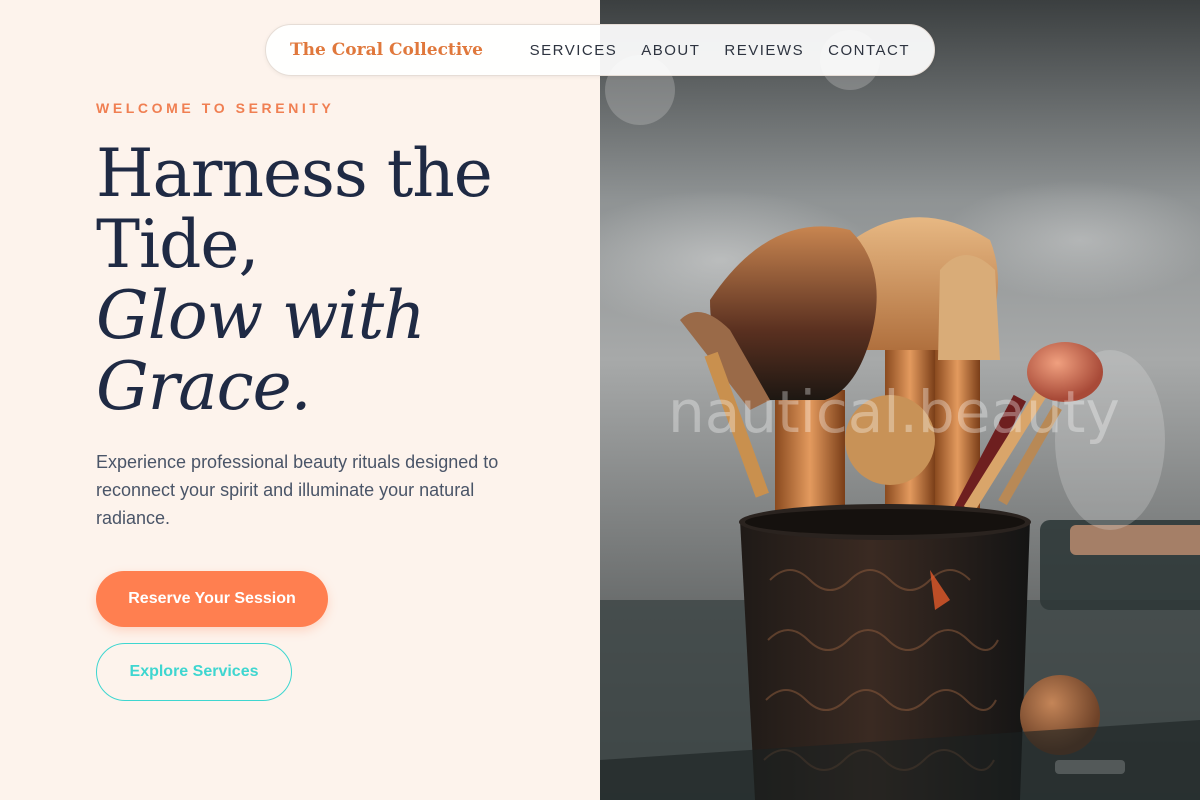 This screenshot has height=800, width=1200. I want to click on nav-link-services: SERVICES, so click(574, 50).